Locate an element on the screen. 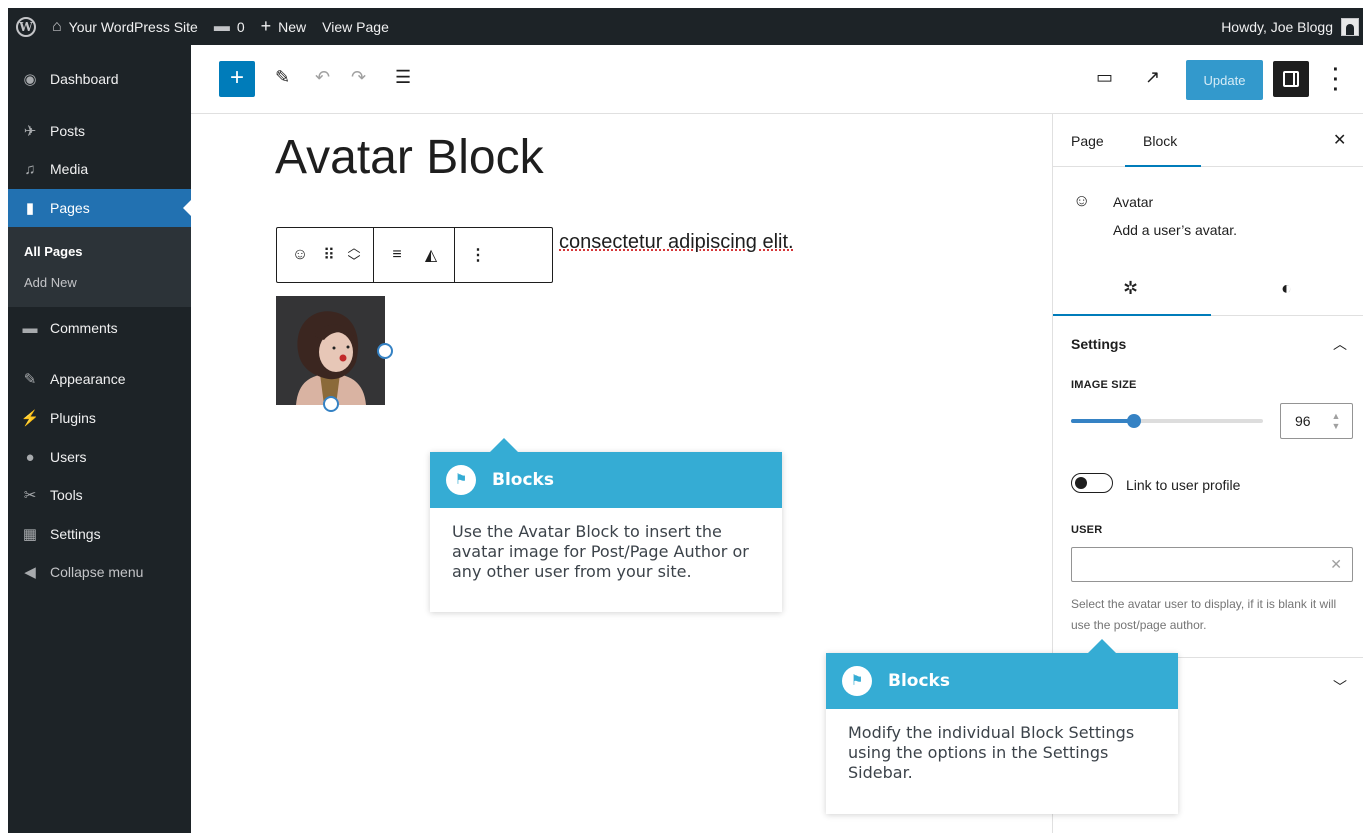 This screenshot has height=833, width=1363. user-avatar is located at coordinates (1350, 26).